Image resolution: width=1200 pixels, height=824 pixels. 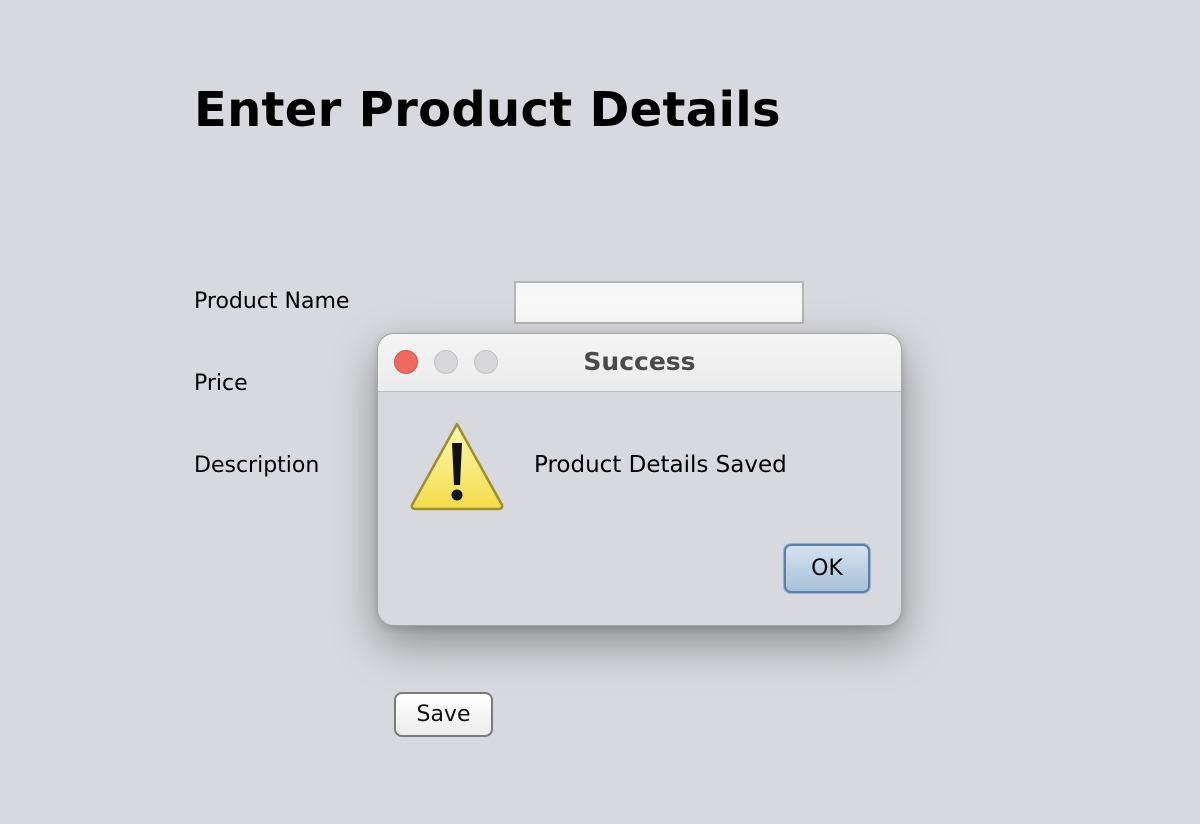 What do you see at coordinates (221, 383) in the screenshot?
I see `price-label: Price` at bounding box center [221, 383].